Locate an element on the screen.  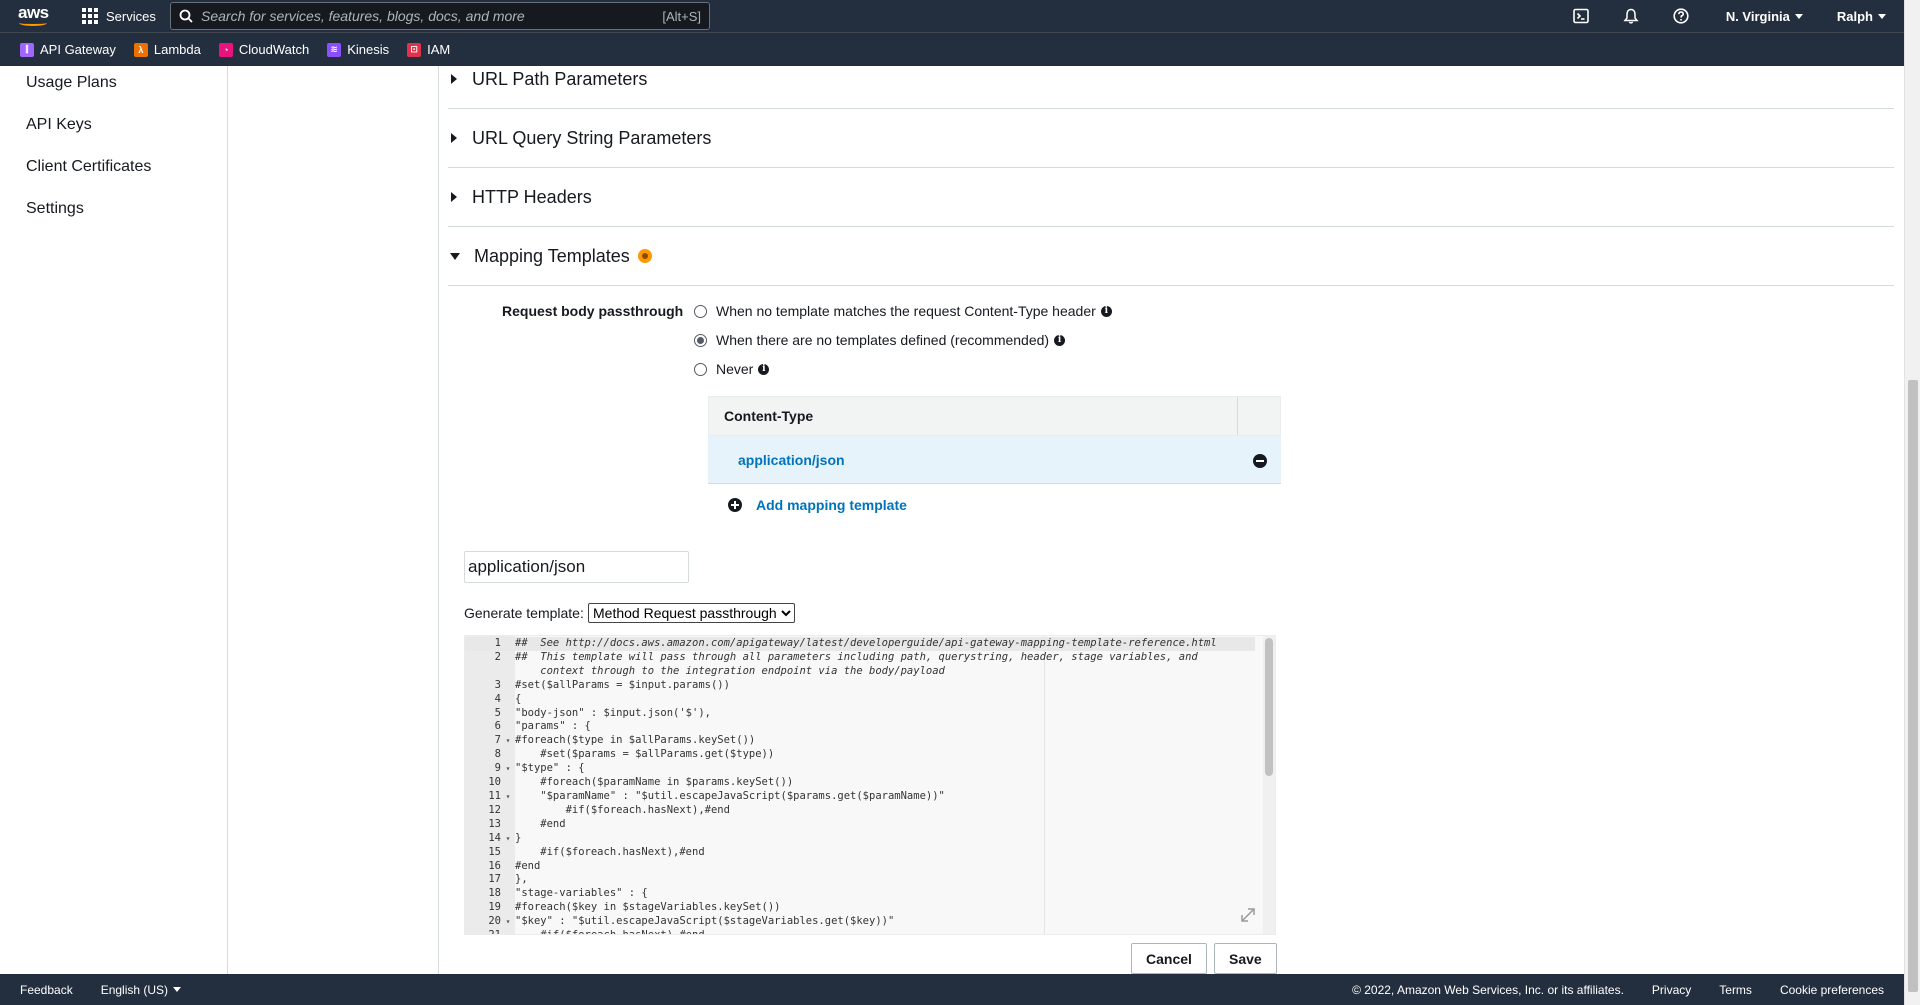
feedback-link: Feedback is located at coordinates (46, 990).